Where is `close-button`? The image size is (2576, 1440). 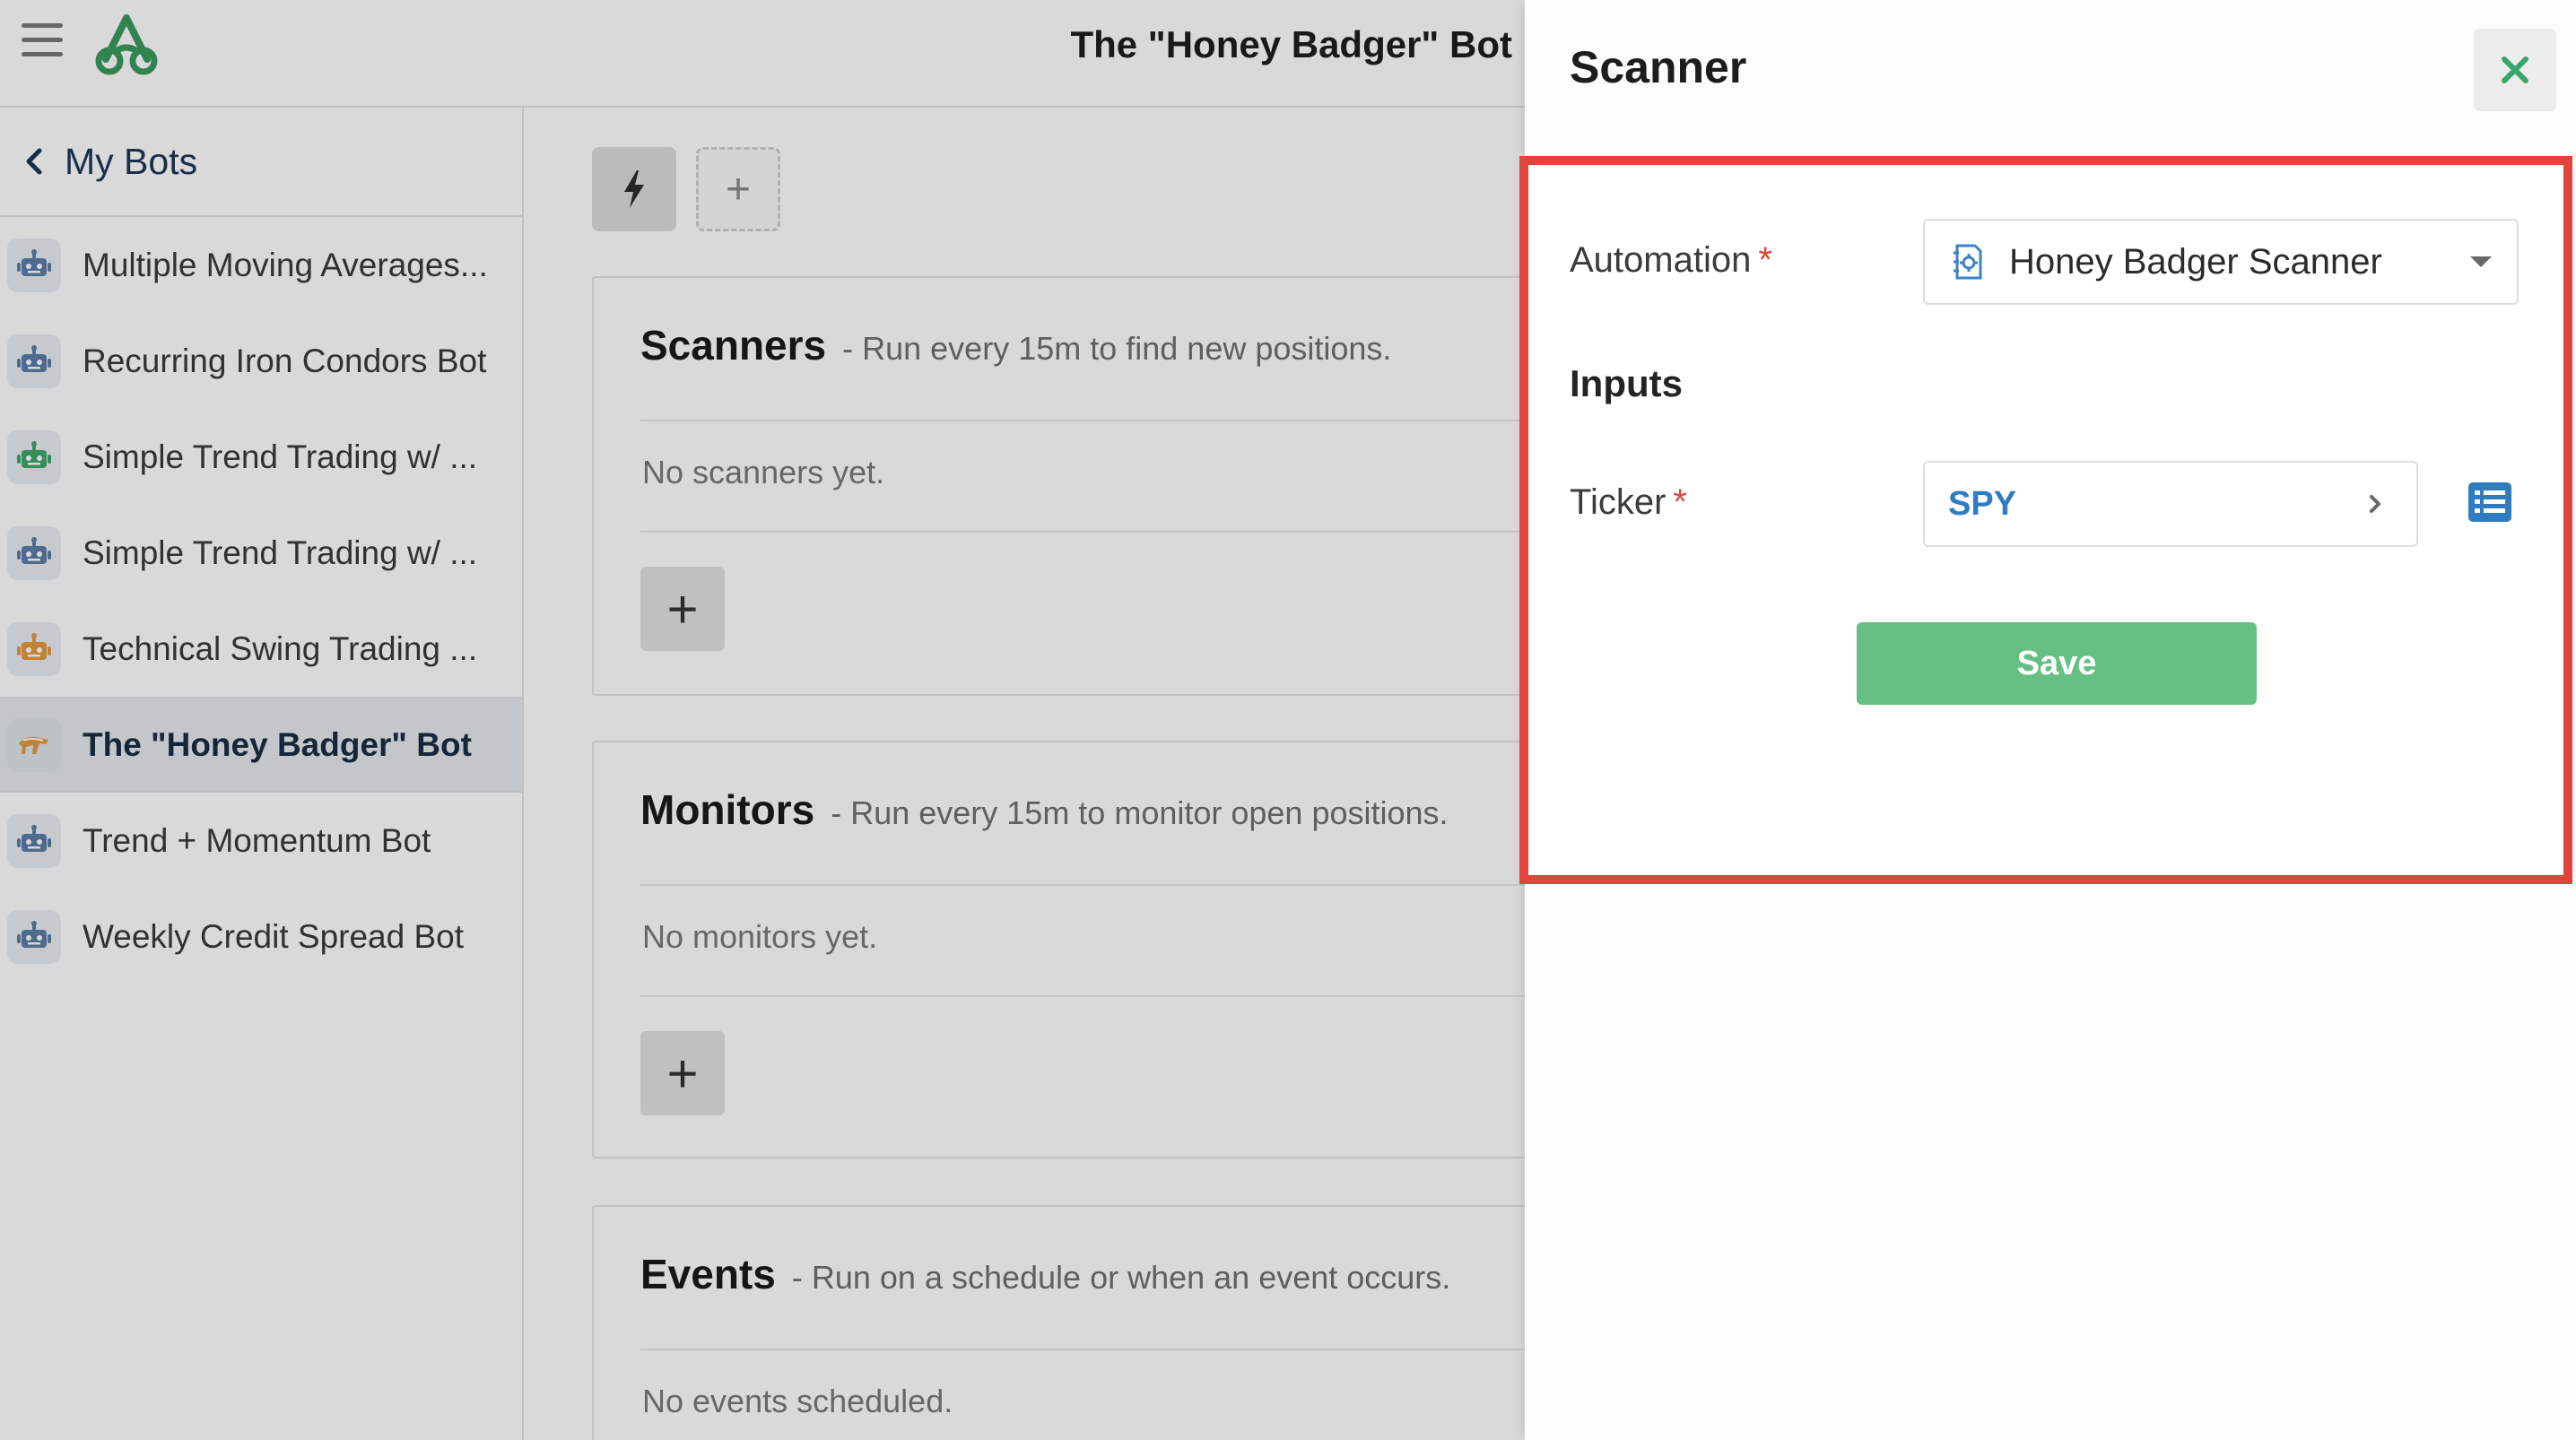
close-button is located at coordinates (2515, 70).